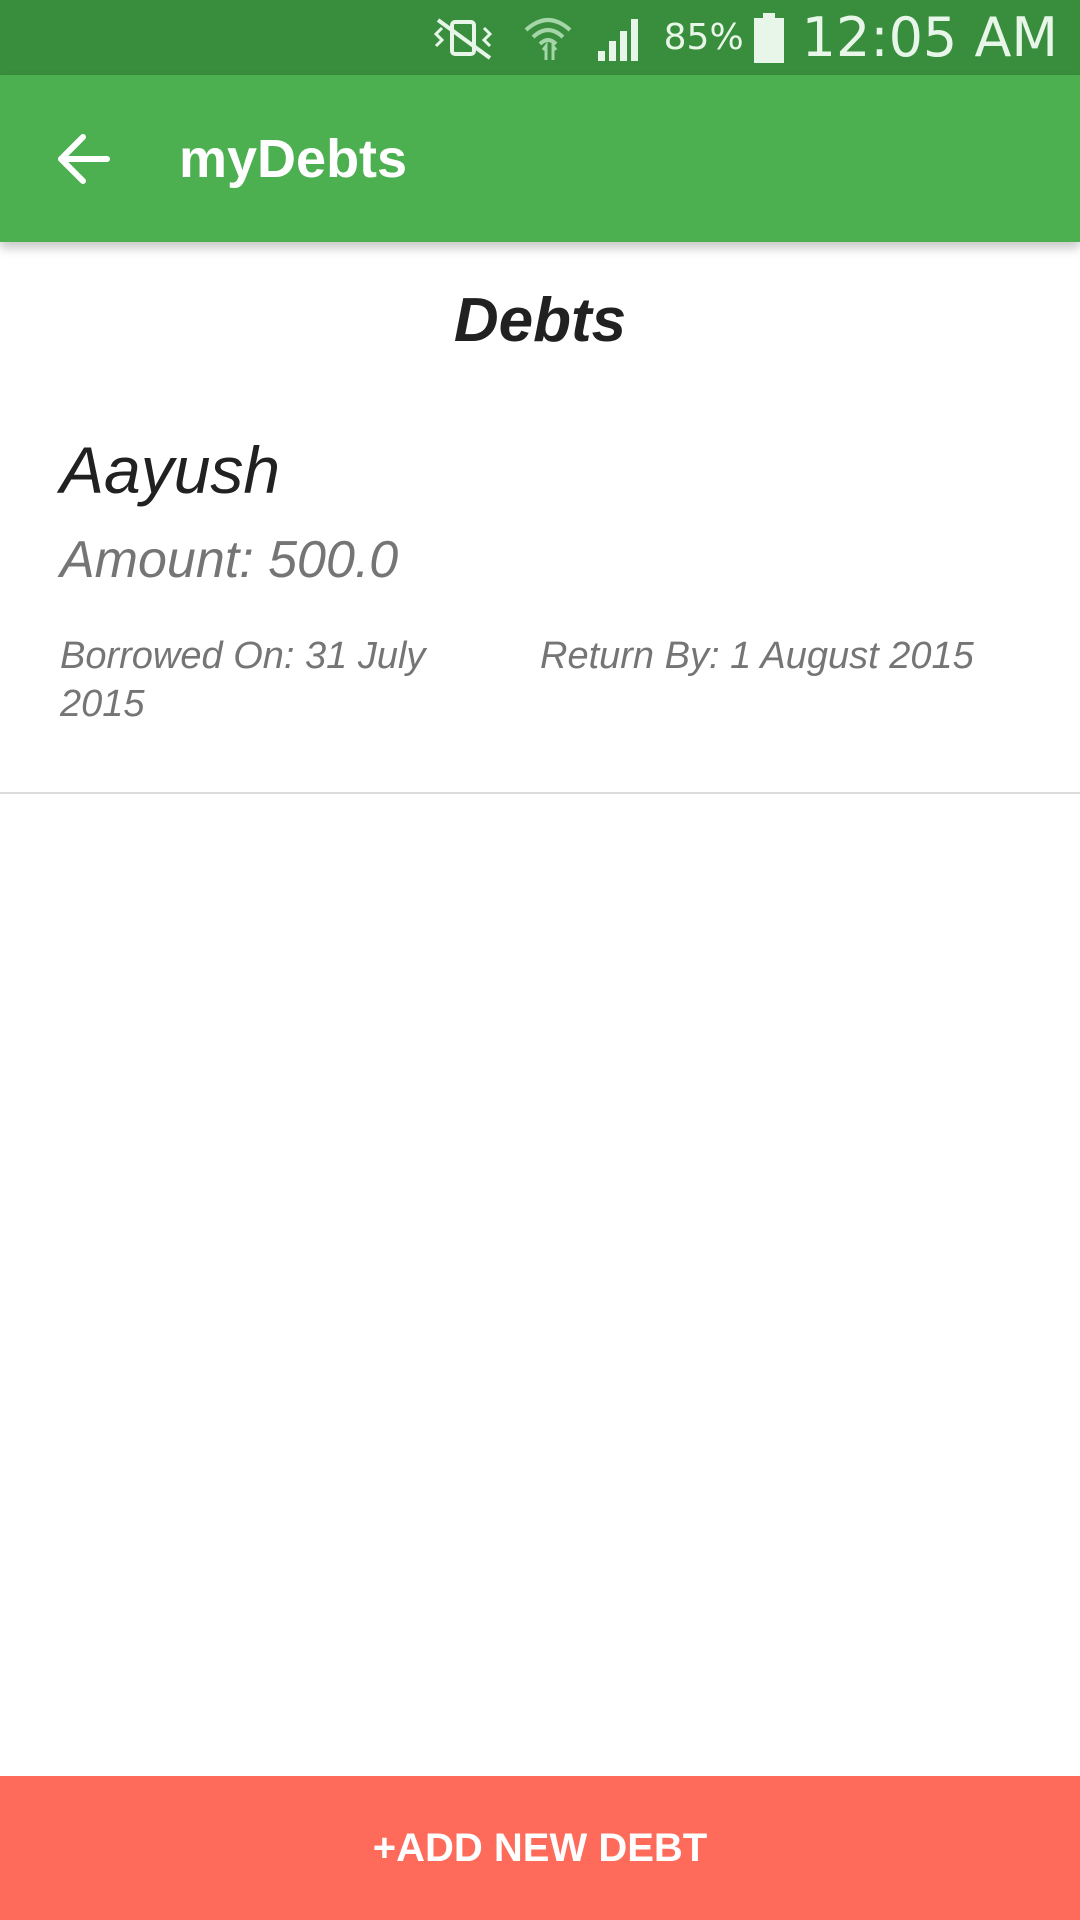 Image resolution: width=1080 pixels, height=1920 pixels. What do you see at coordinates (540, 320) in the screenshot?
I see `page-title: Debts` at bounding box center [540, 320].